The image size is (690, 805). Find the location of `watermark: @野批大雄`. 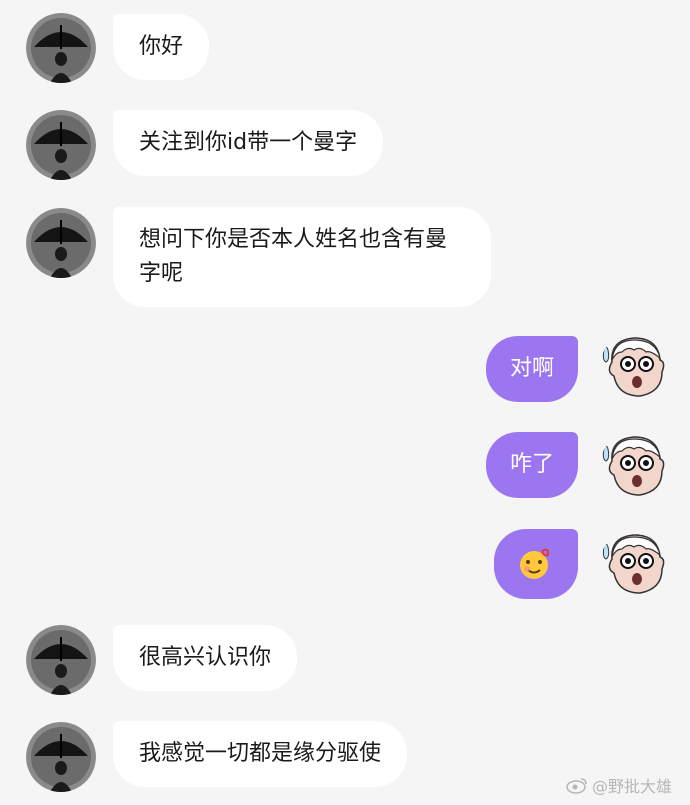

watermark: @野批大雄 is located at coordinates (619, 785).